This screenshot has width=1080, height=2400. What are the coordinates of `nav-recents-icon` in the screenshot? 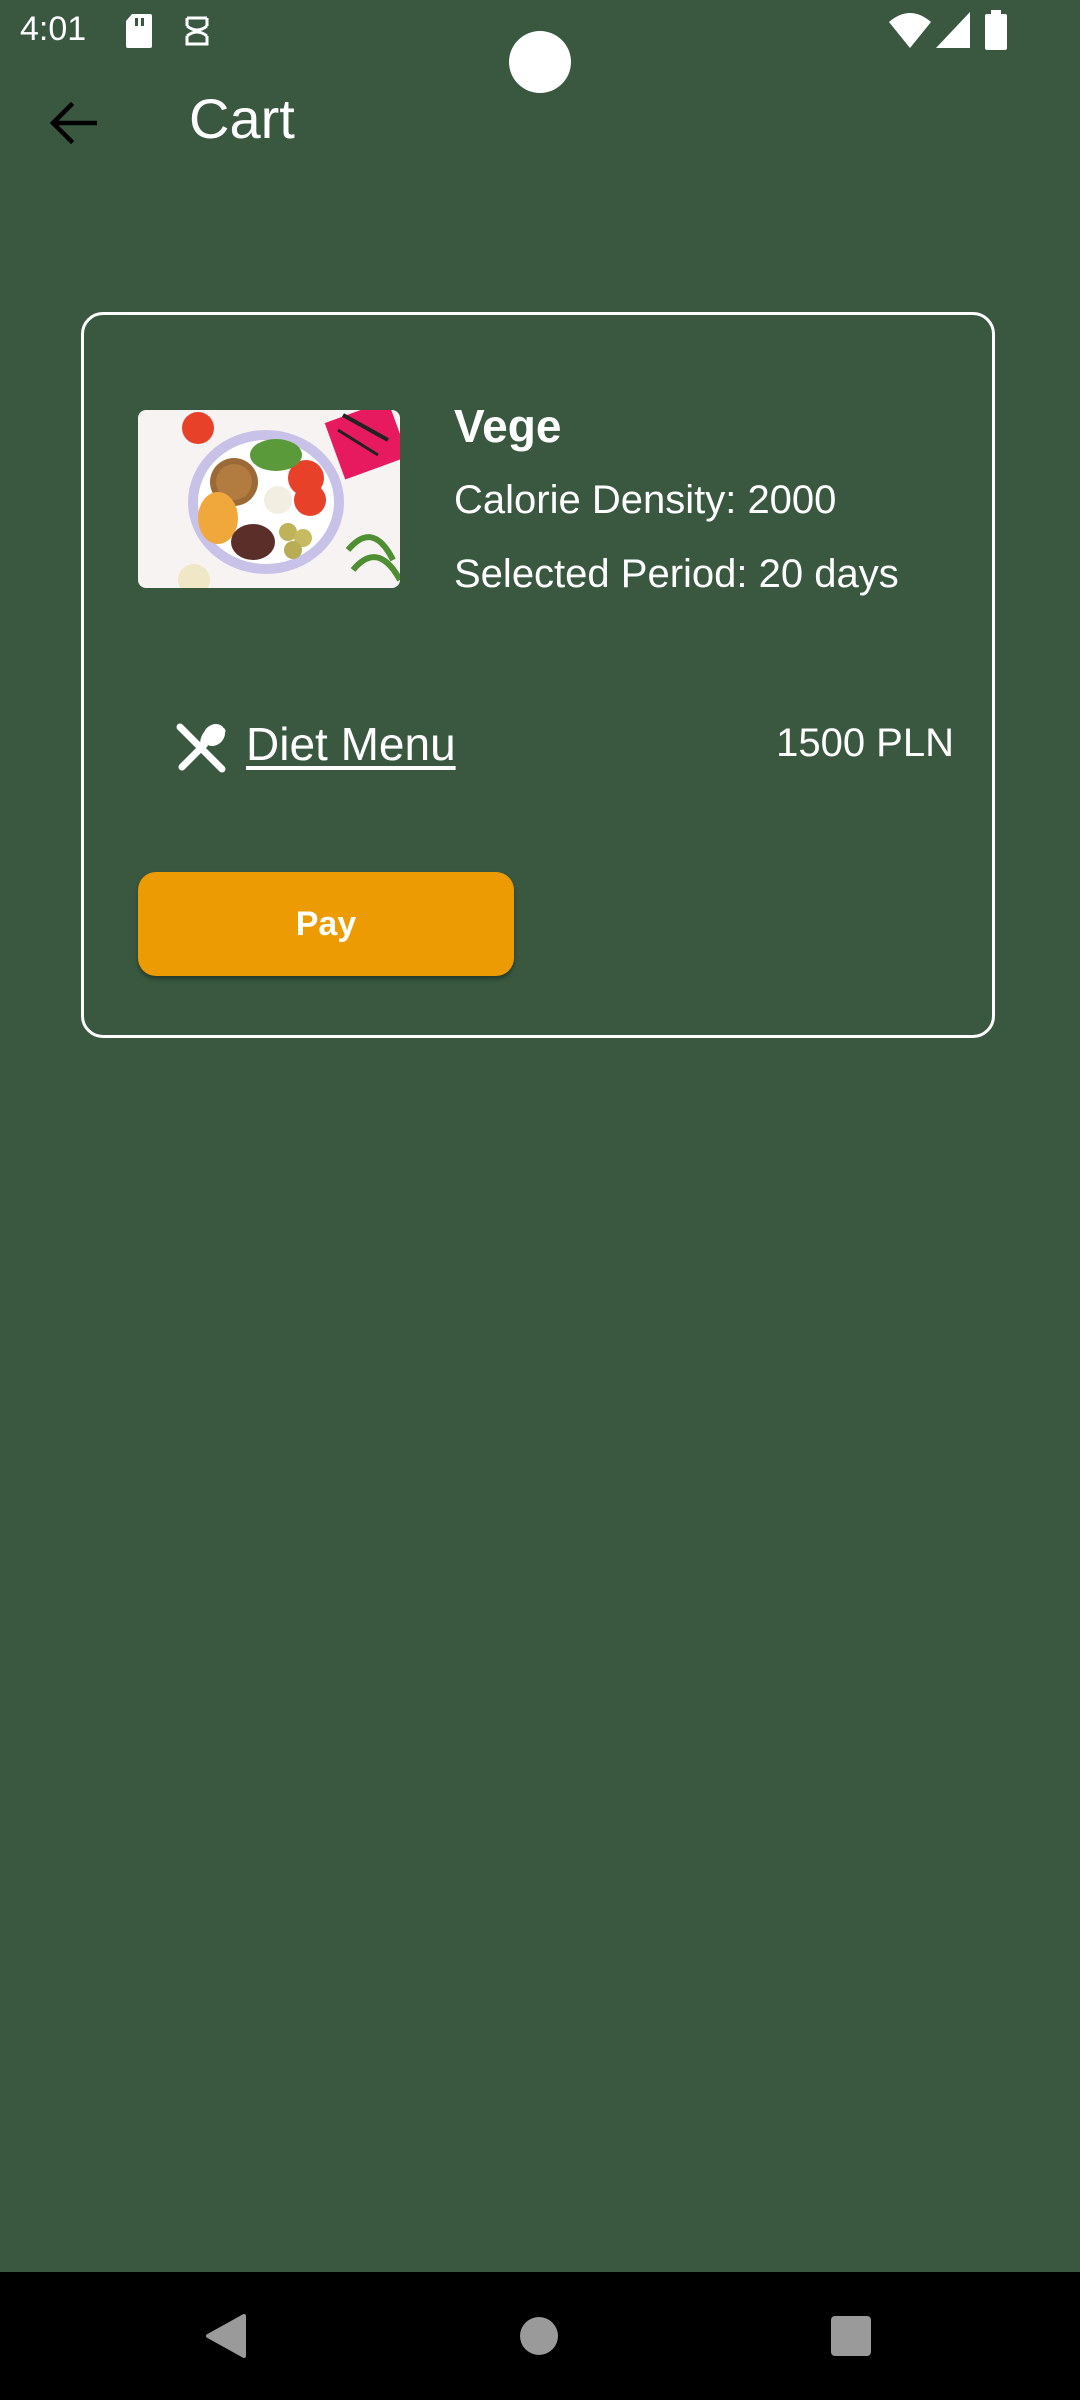 It's located at (851, 2336).